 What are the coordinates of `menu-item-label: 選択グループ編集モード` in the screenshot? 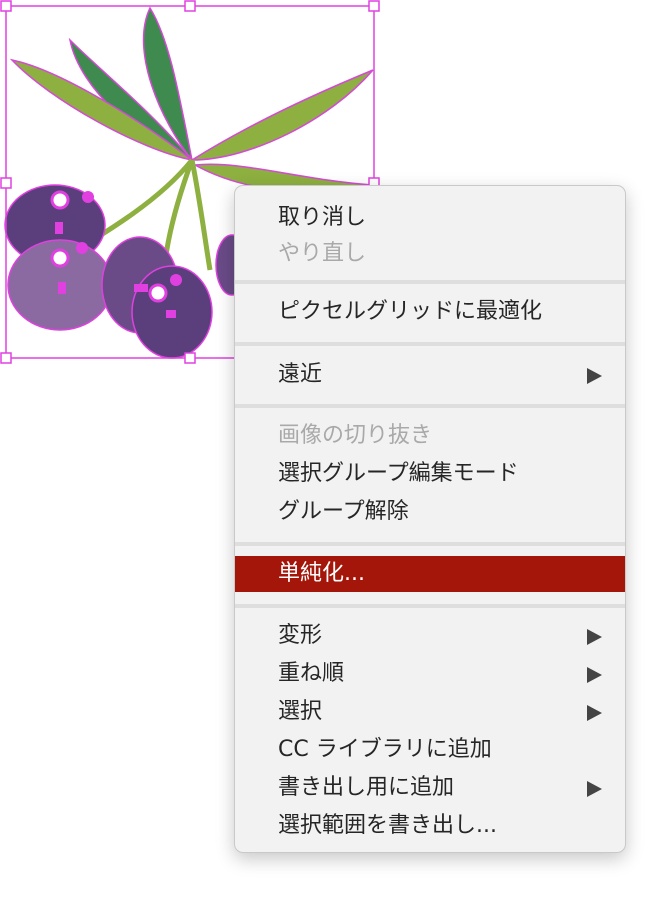 It's located at (398, 473).